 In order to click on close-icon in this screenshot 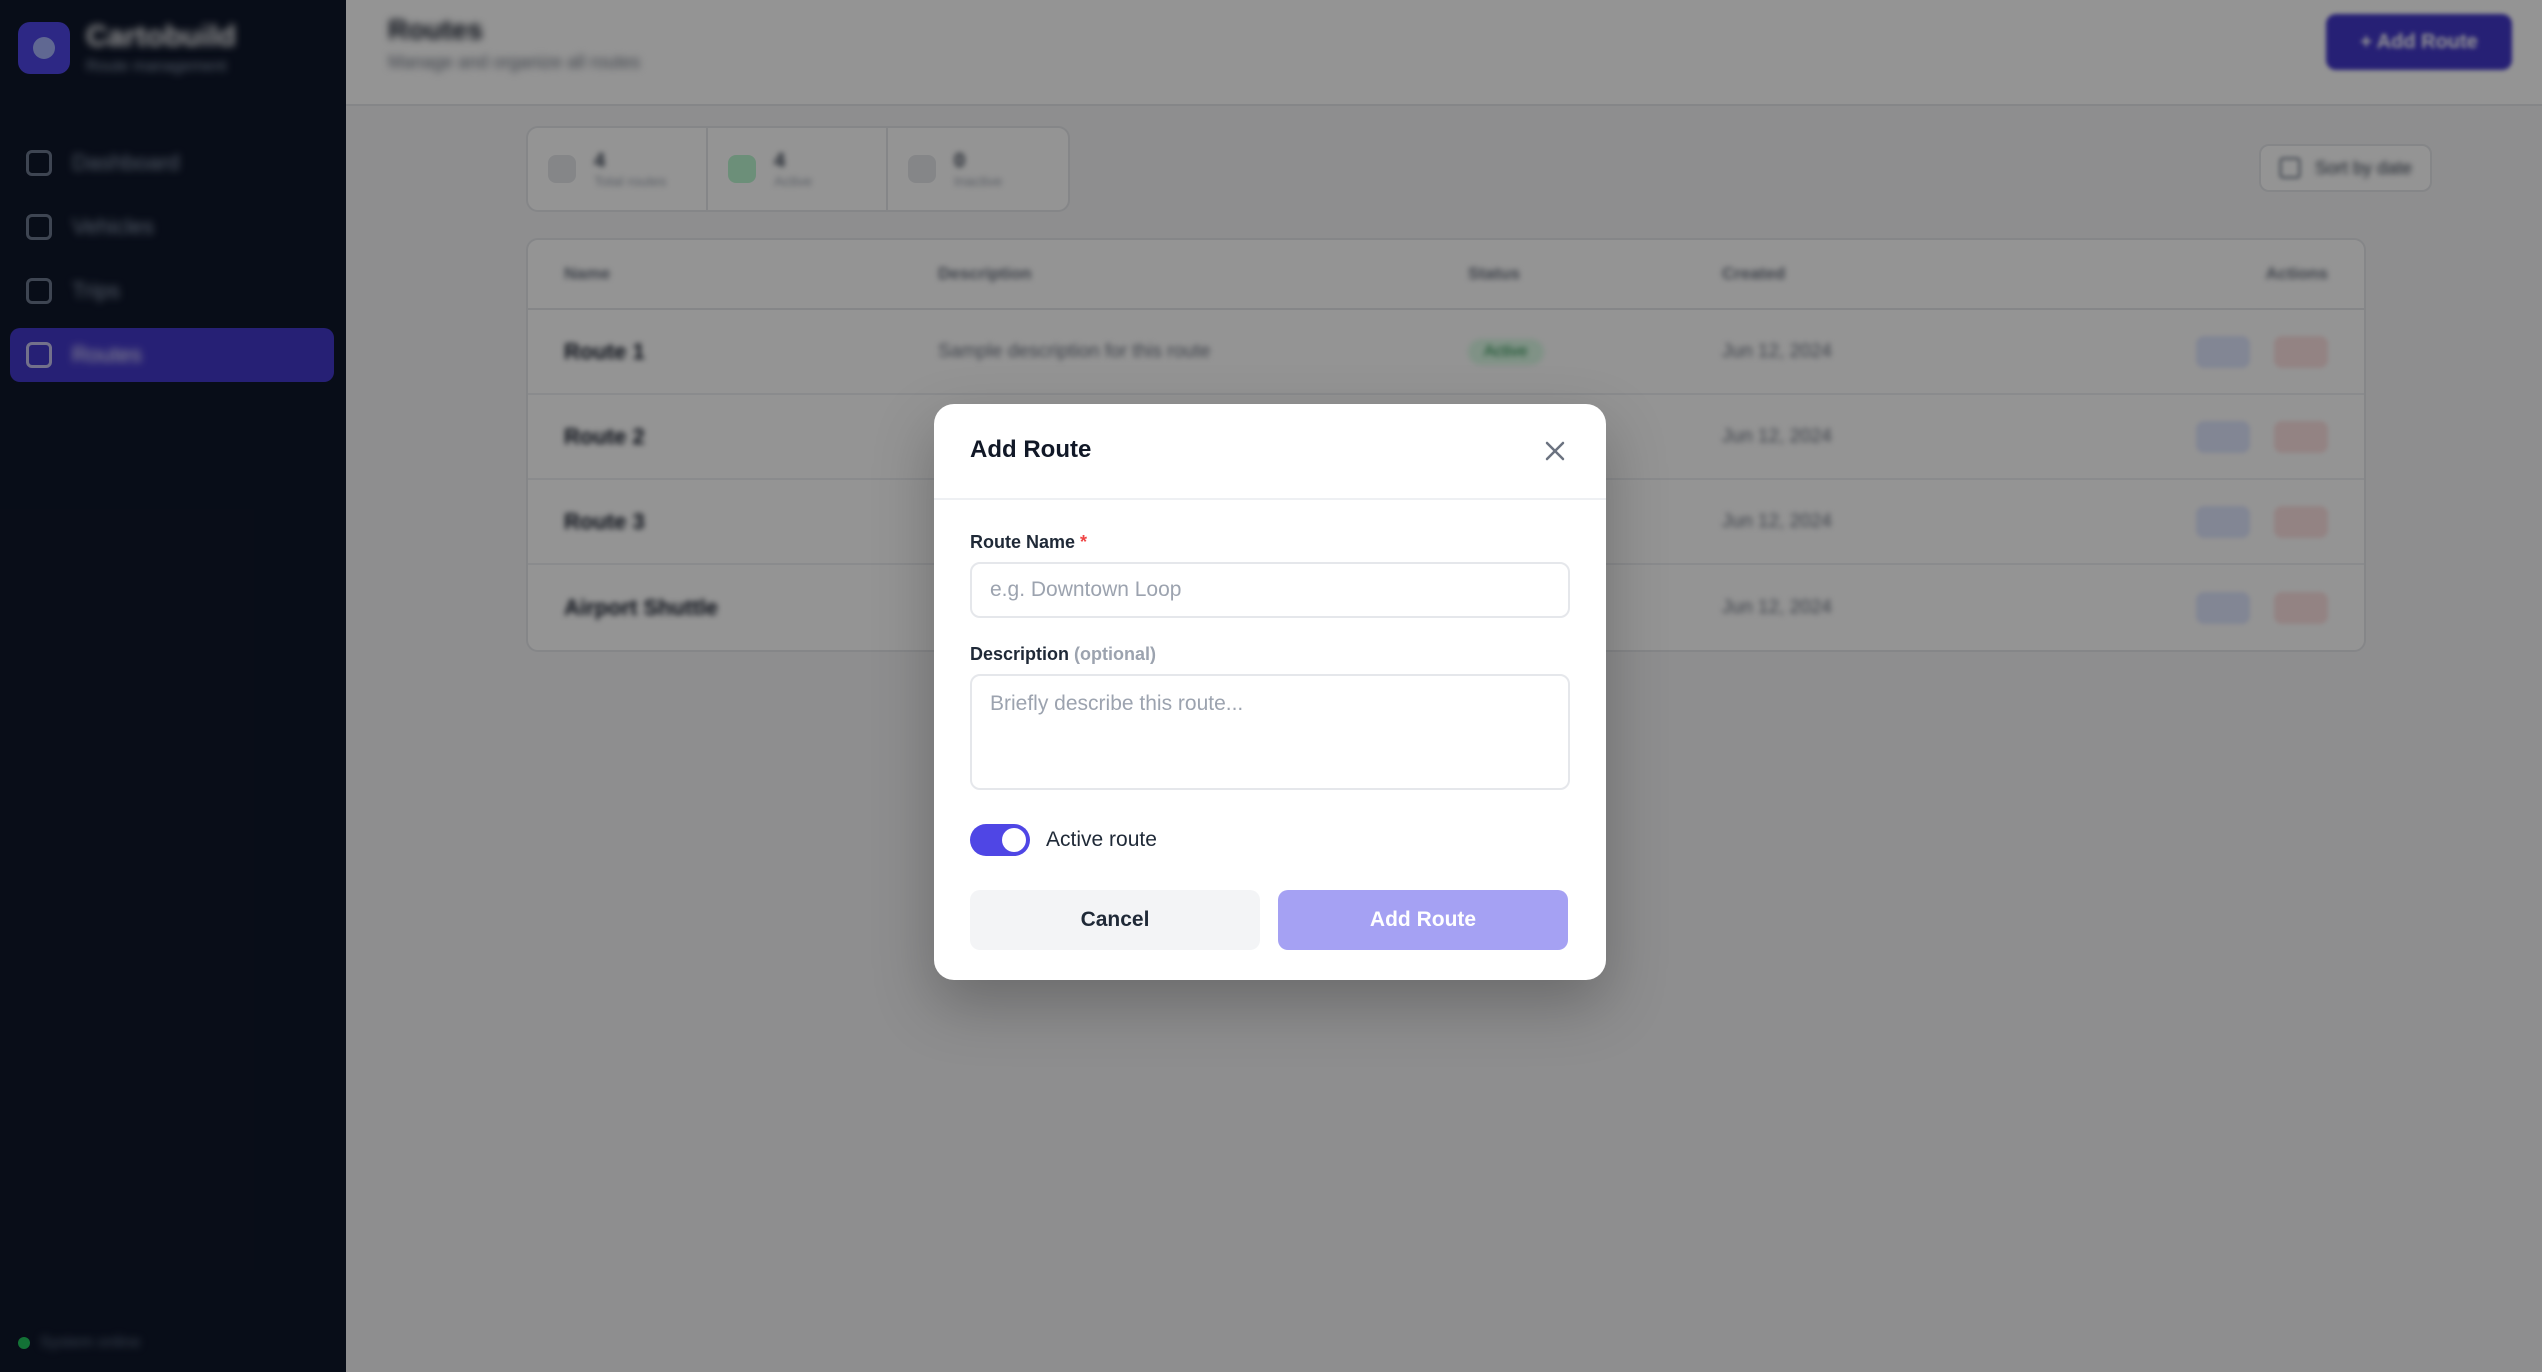, I will do `click(1555, 451)`.